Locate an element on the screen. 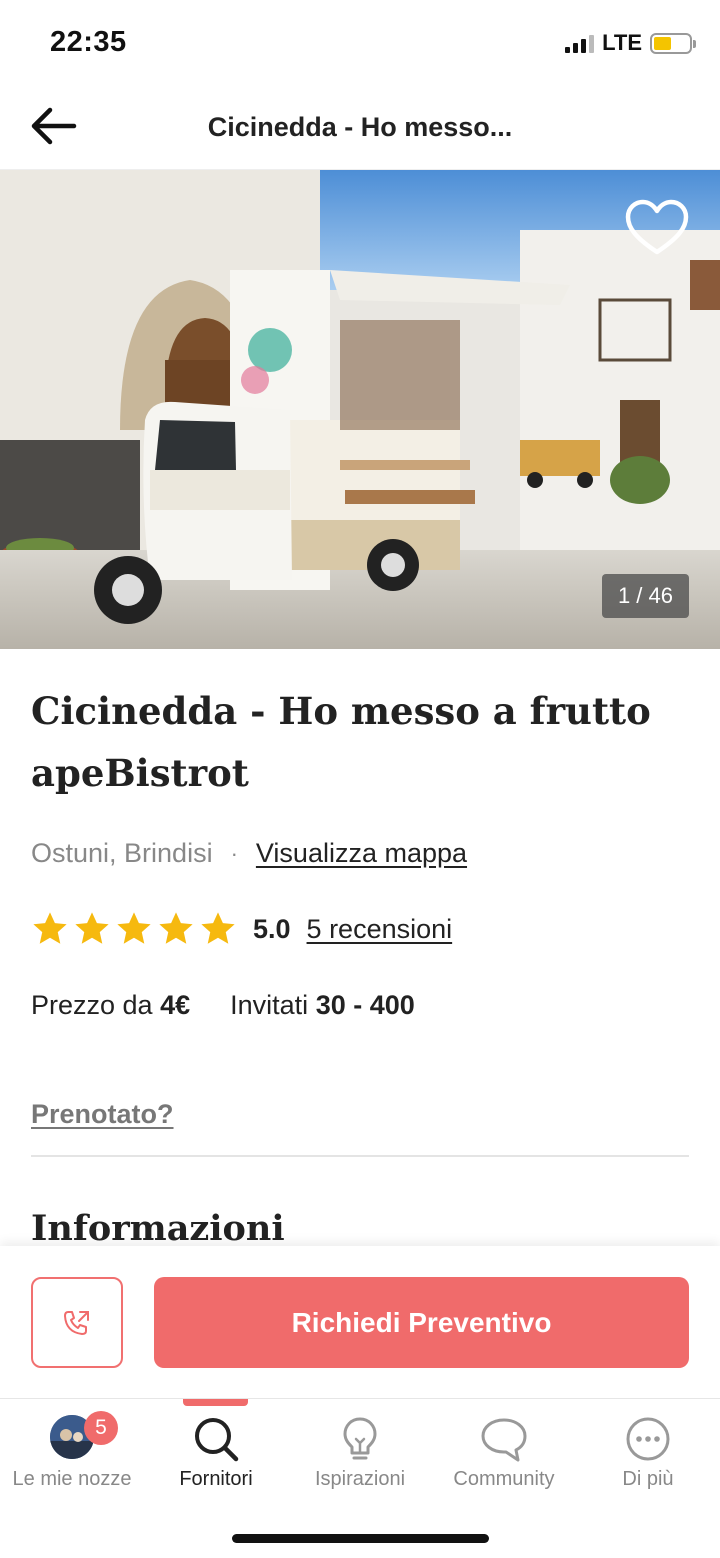  rating-row: 5.0 5 recensioni is located at coordinates (241, 929).